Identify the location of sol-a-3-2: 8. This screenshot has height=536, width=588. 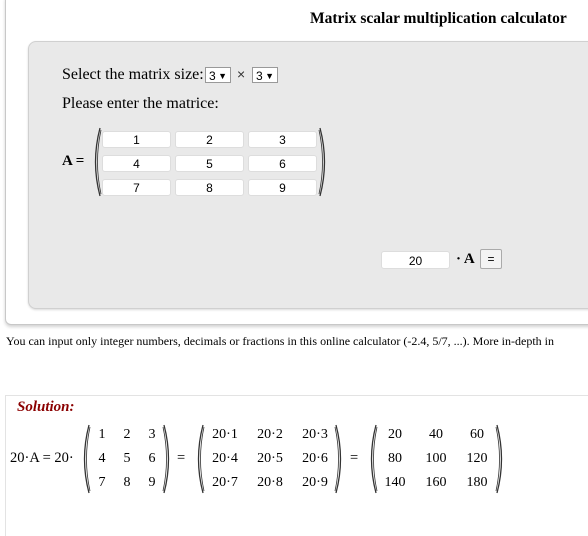
(127, 482).